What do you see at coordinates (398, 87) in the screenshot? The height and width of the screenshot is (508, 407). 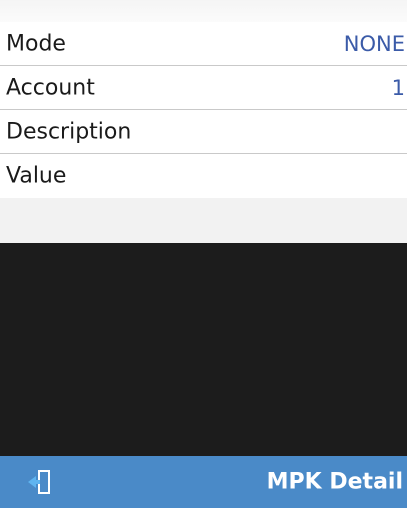 I see `account-value: 1` at bounding box center [398, 87].